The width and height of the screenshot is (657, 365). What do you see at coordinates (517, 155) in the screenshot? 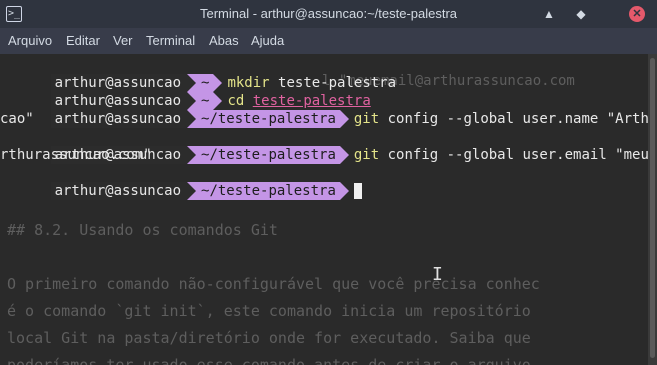
I see `command-args: config --global user.email "meuemail@a` at bounding box center [517, 155].